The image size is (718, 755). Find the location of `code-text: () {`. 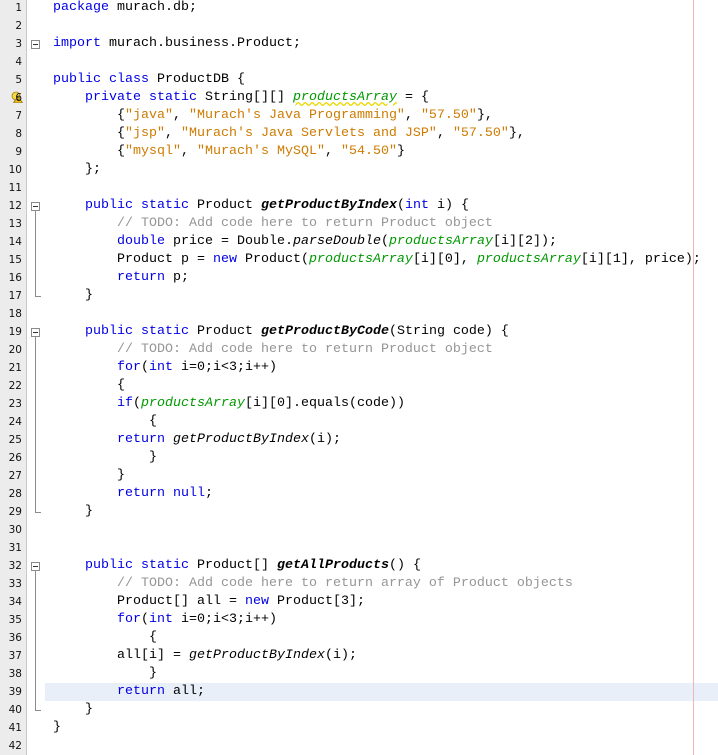

code-text: () { is located at coordinates (404, 565).